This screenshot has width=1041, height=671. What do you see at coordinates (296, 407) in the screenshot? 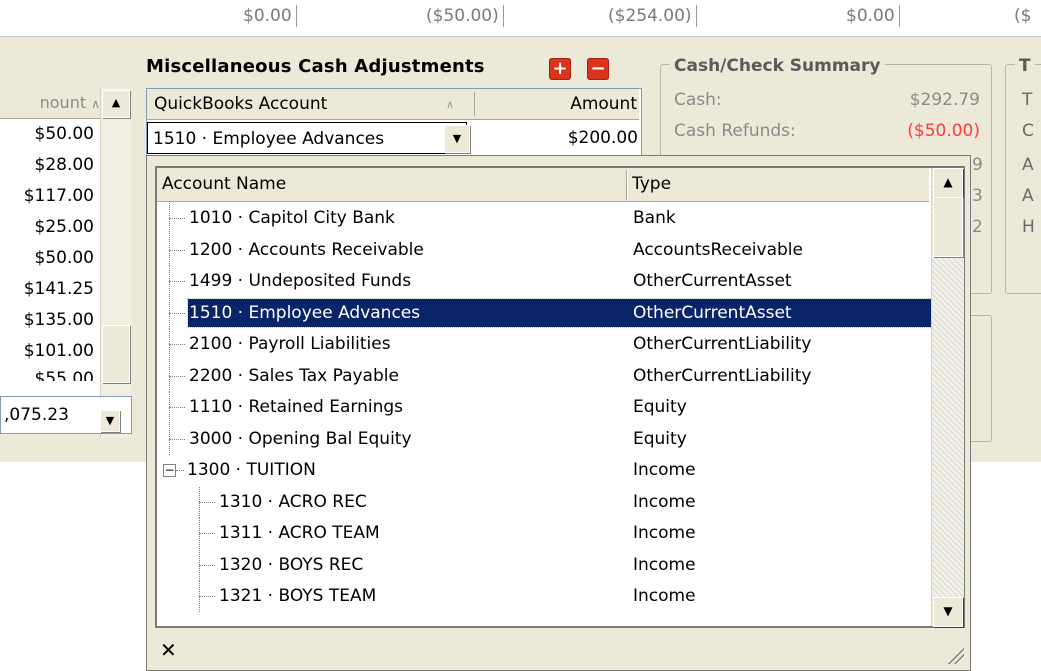
I see `account-name: 1110 · Retained Earnings` at bounding box center [296, 407].